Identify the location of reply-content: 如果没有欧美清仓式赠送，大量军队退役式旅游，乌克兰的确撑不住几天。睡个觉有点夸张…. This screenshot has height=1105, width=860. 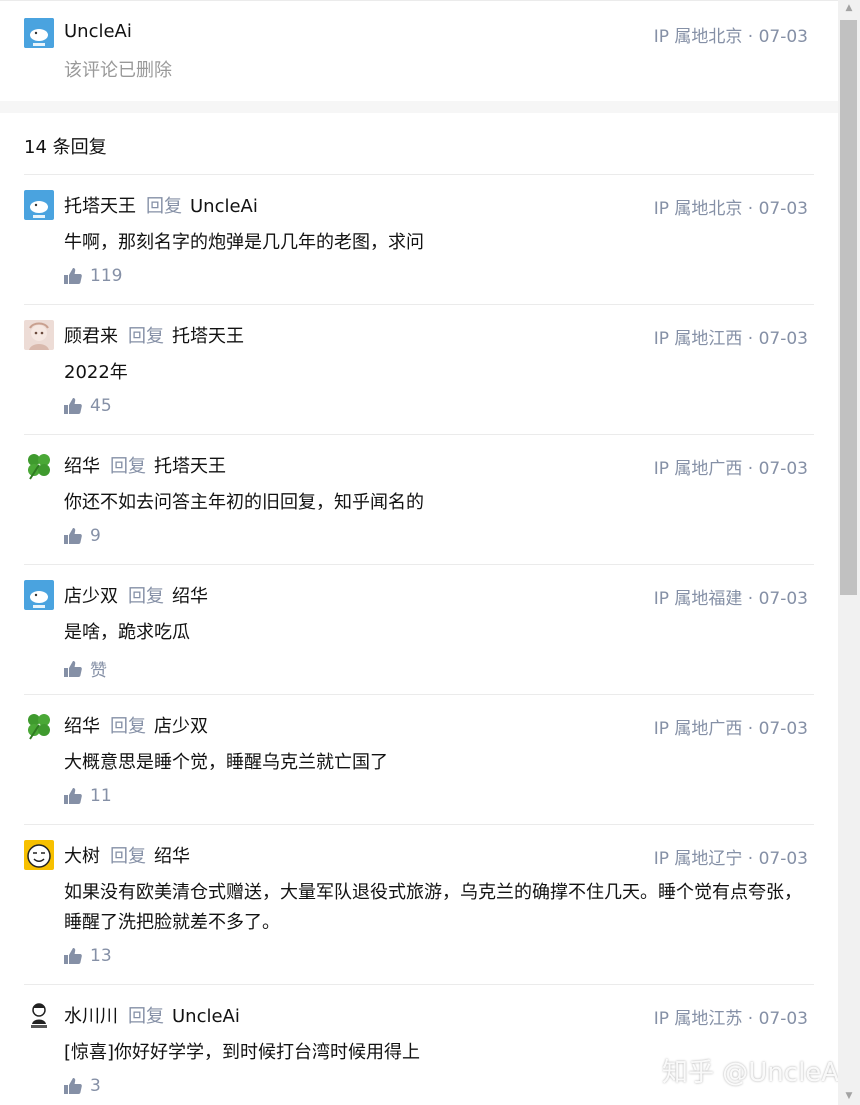
(433, 907).